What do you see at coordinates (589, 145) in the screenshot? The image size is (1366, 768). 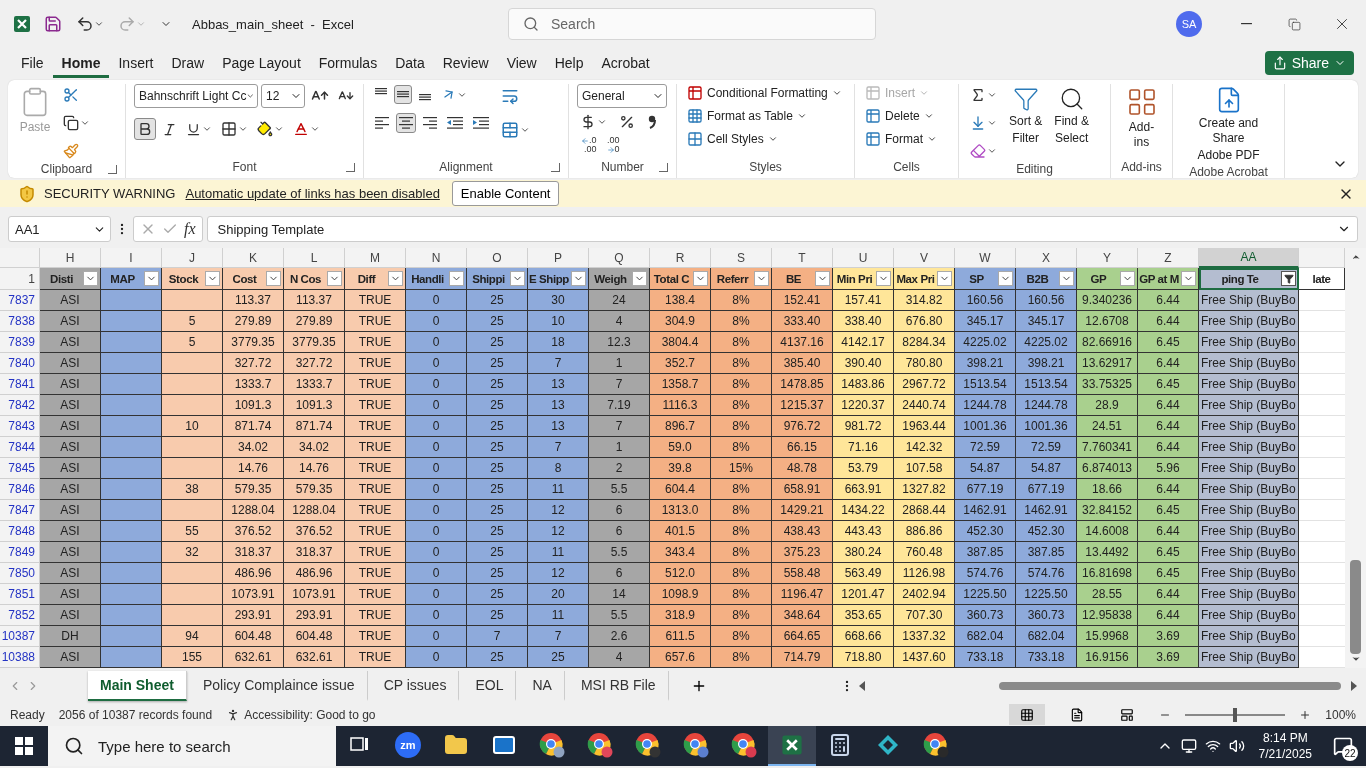 I see `increase-decimal-button: .0 .00` at bounding box center [589, 145].